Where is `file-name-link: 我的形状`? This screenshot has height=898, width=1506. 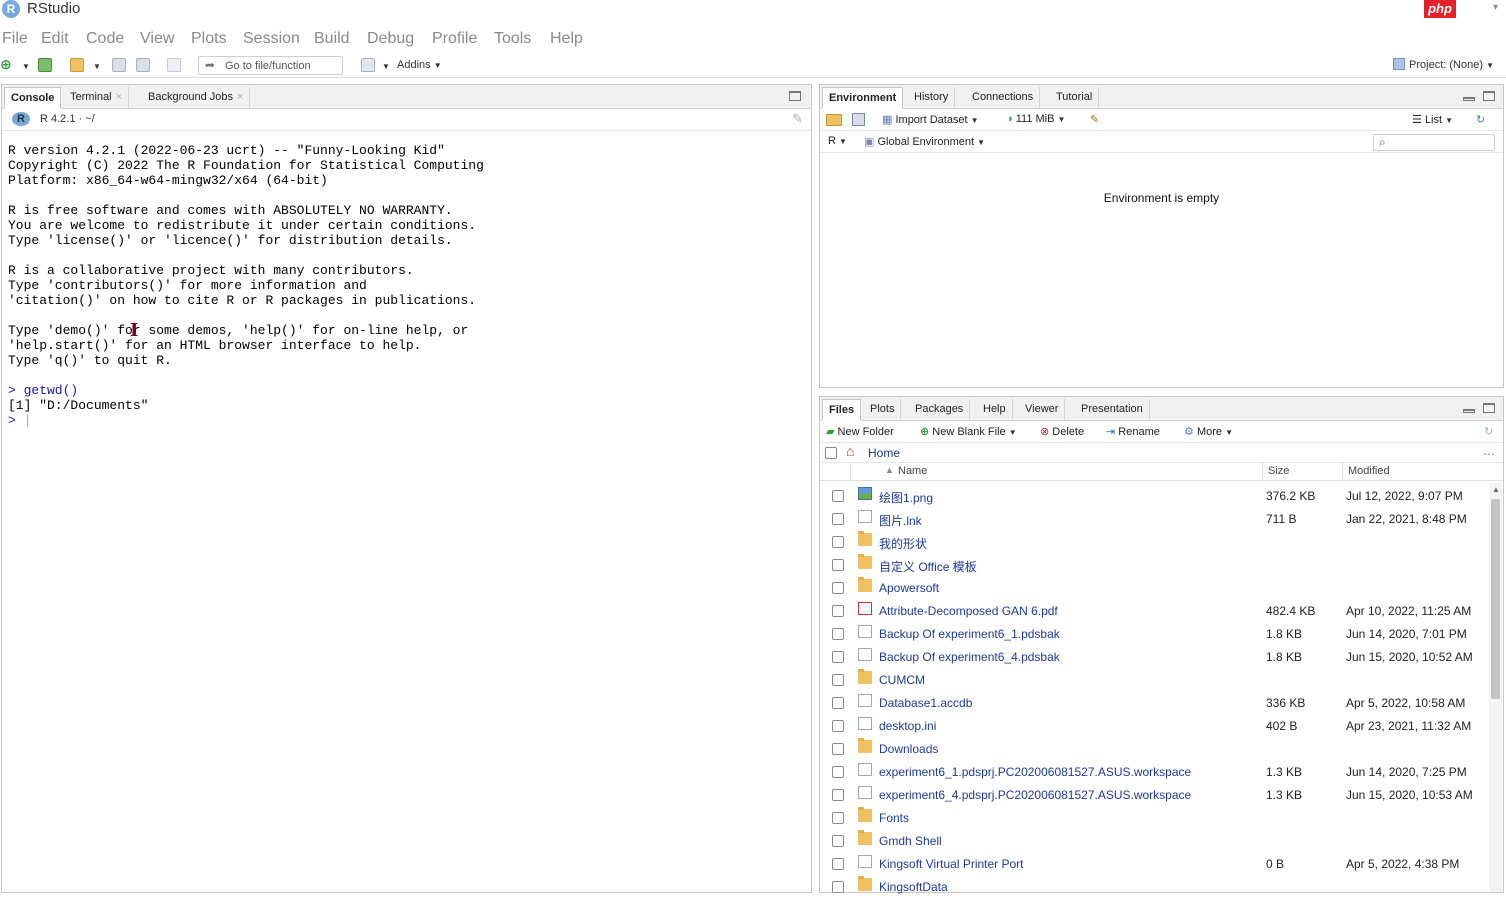
file-name-link: 我的形状 is located at coordinates (903, 543).